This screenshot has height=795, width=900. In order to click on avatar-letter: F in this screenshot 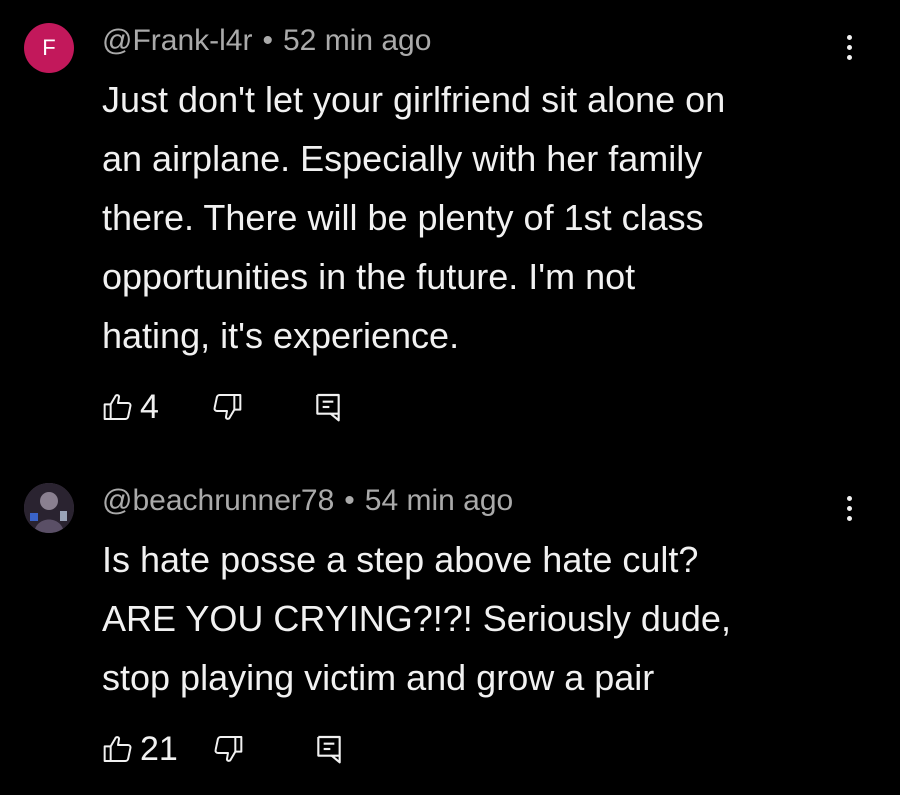, I will do `click(49, 47)`.